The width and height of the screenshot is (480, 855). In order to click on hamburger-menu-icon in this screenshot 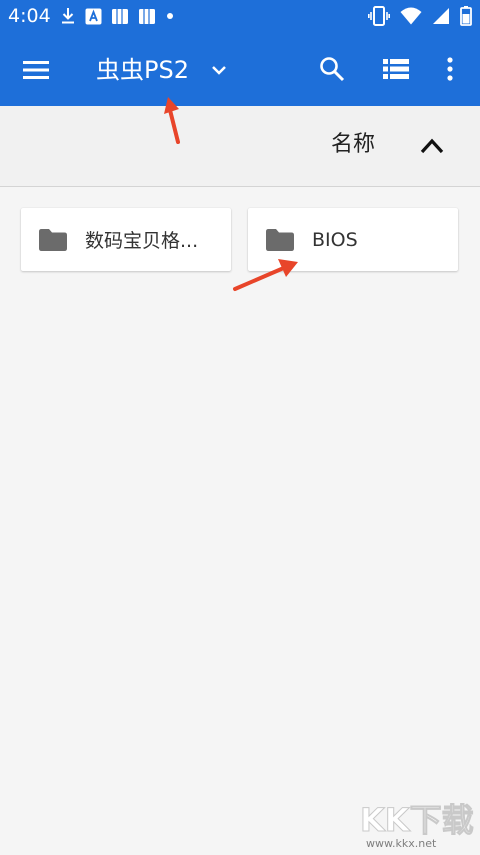, I will do `click(36, 70)`.